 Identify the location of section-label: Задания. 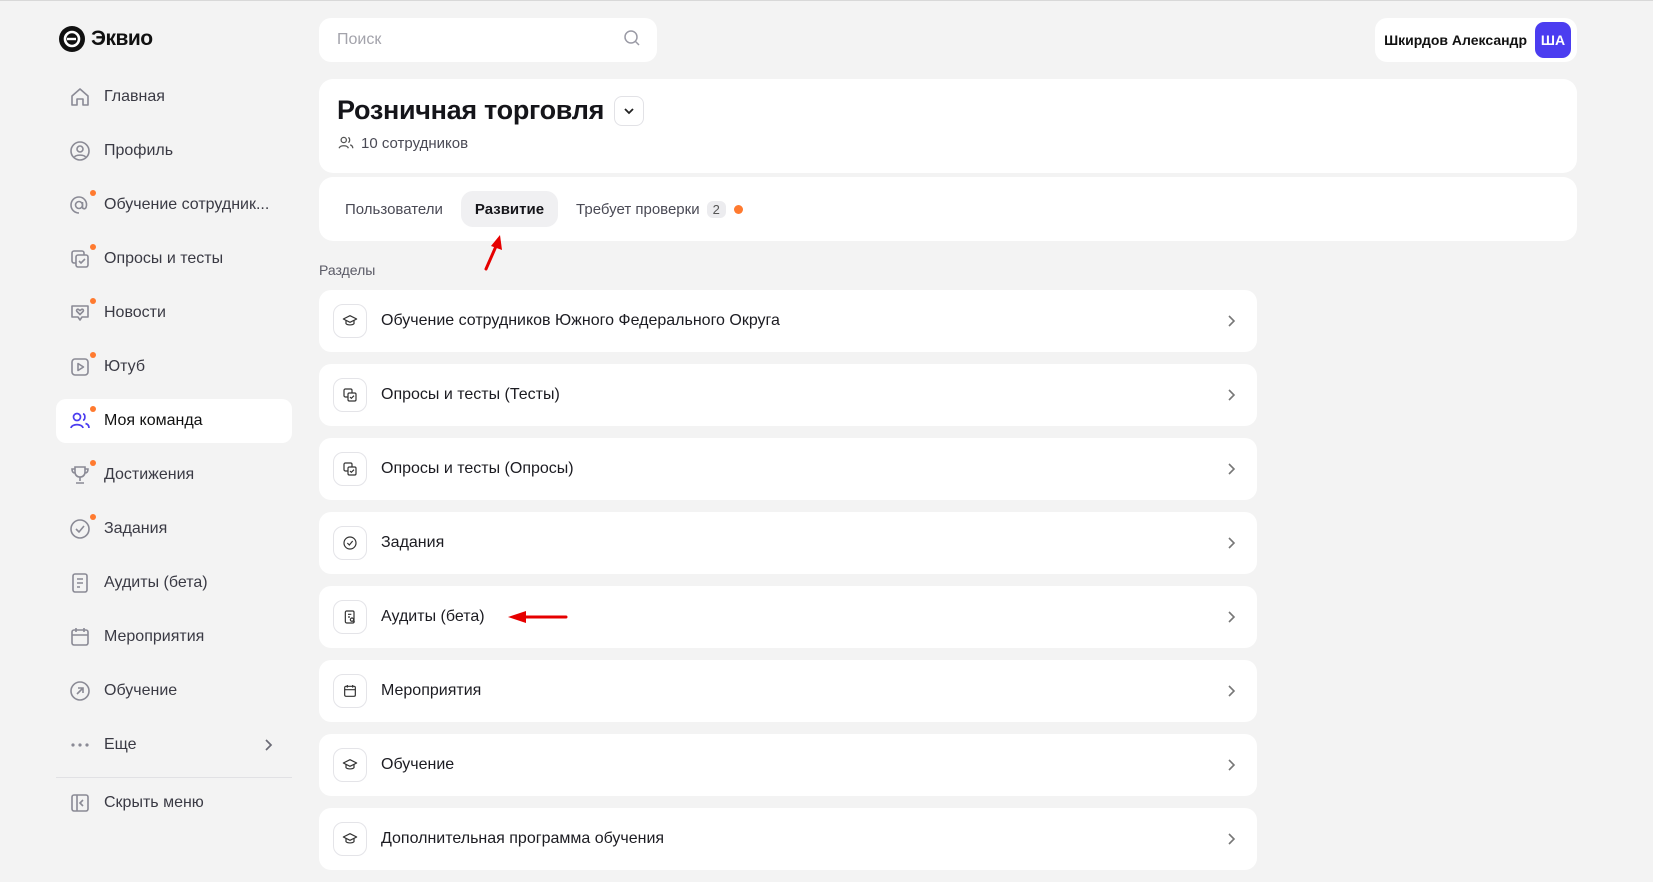
(413, 542).